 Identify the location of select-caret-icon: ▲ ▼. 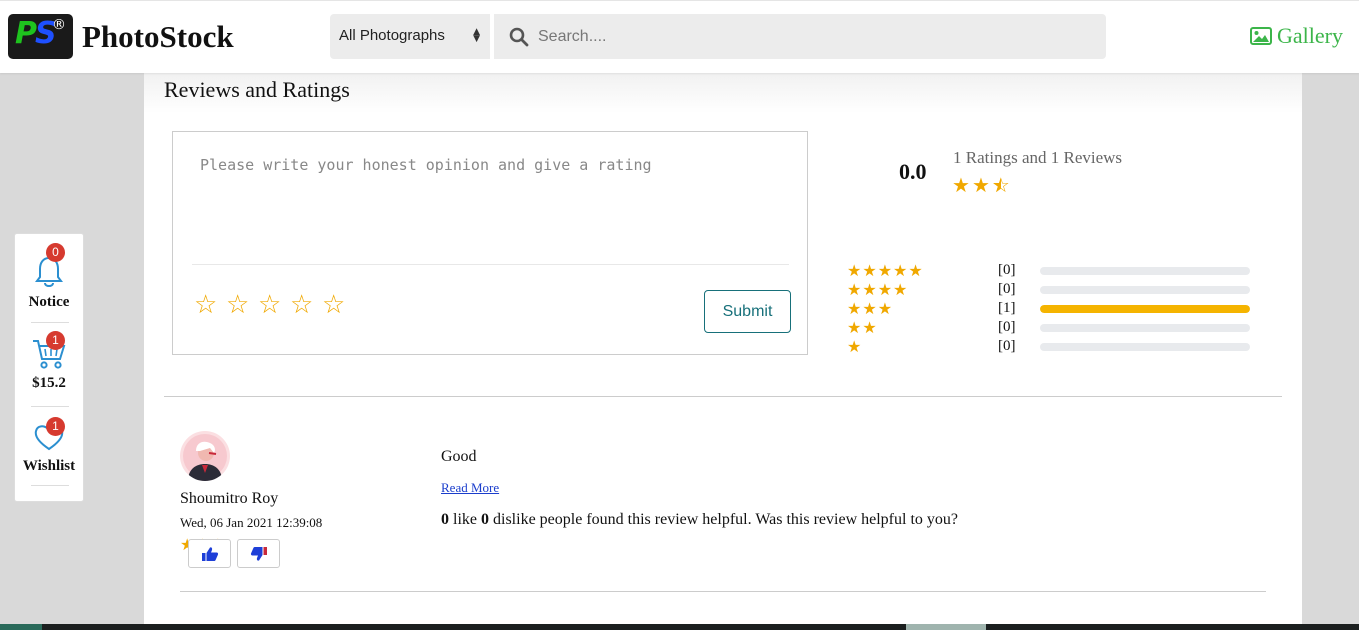
(476, 35).